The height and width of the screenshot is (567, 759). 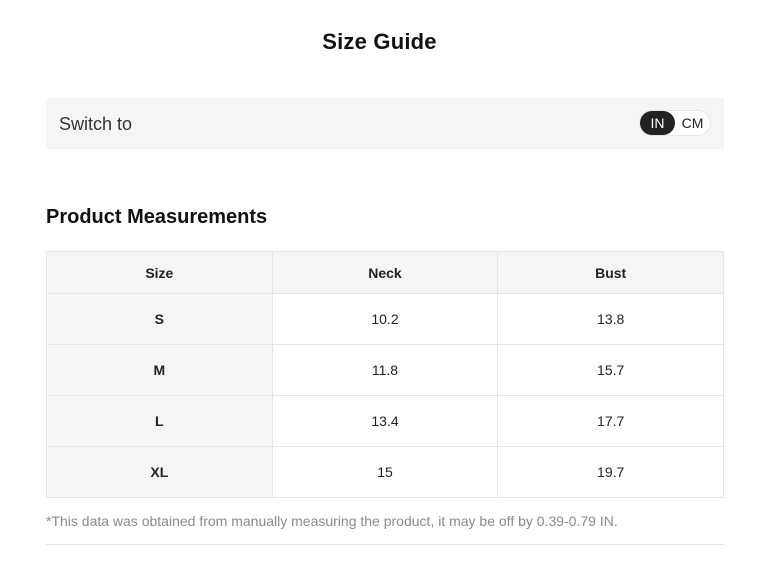 I want to click on table-header-row: Size Neck Bust, so click(x=385, y=272).